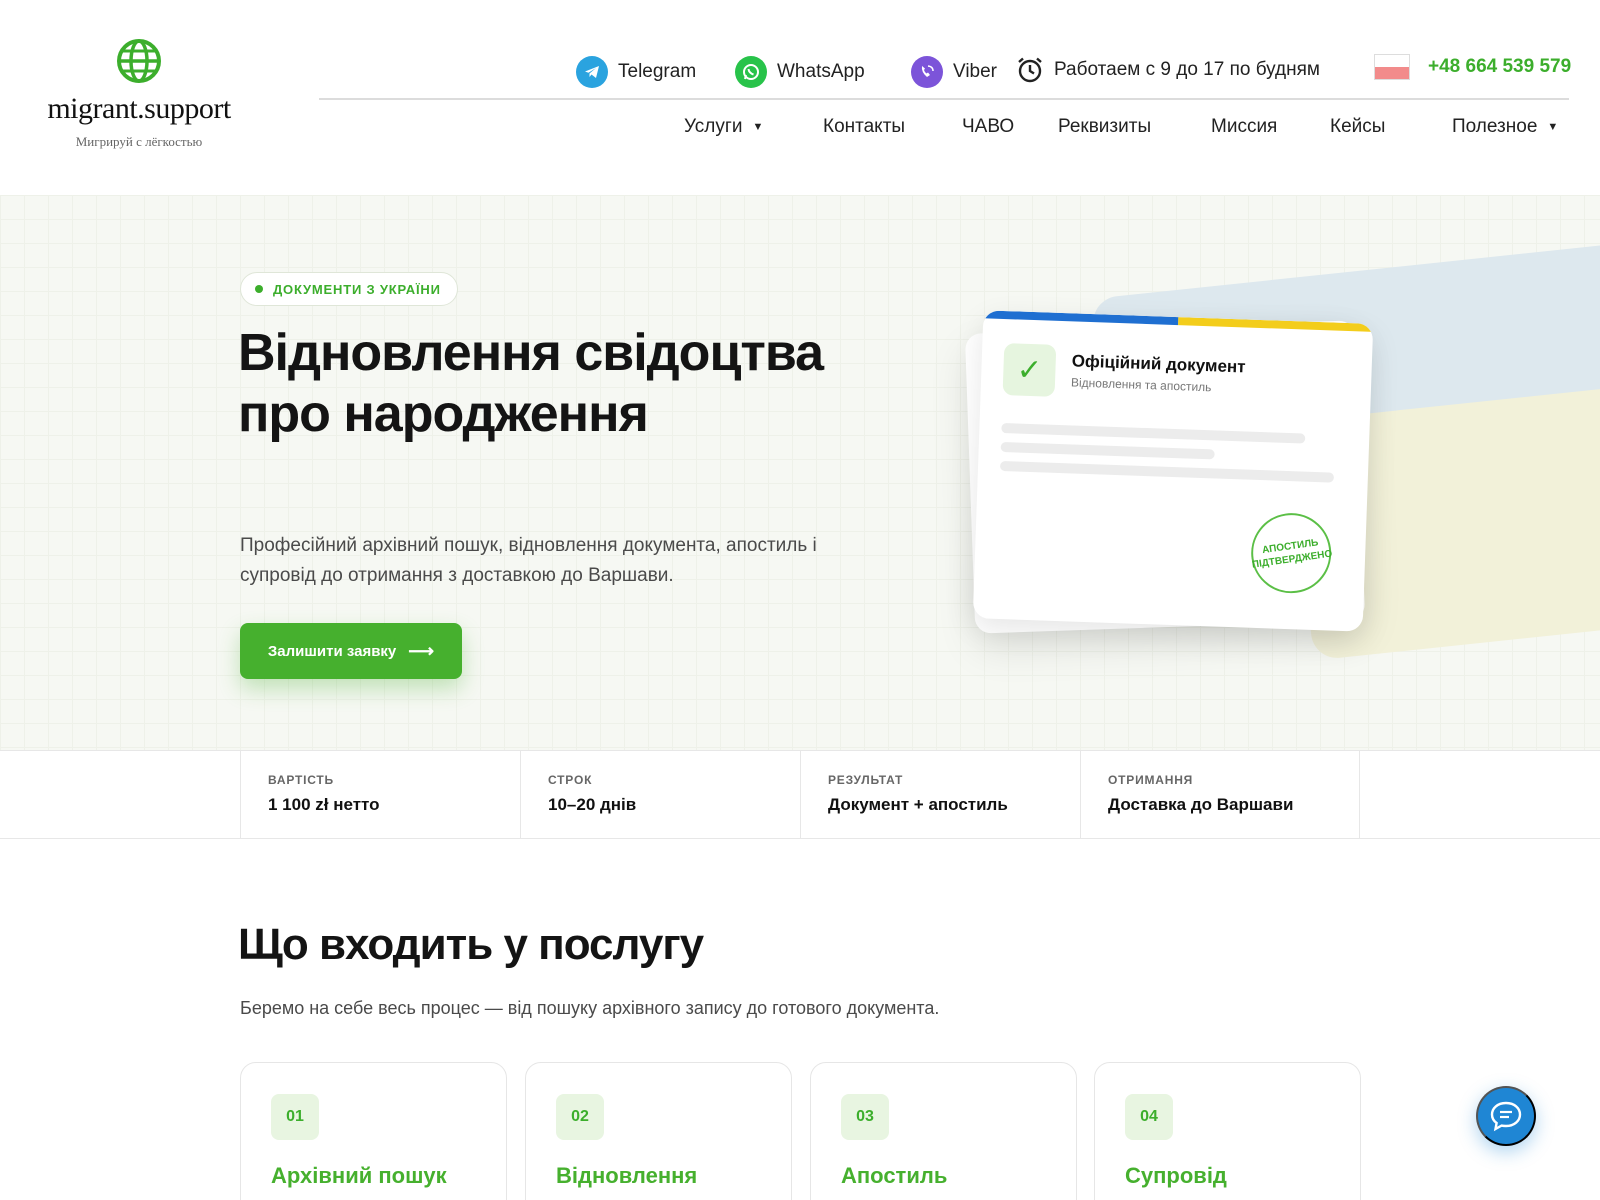  I want to click on service-card-number: 02, so click(580, 1117).